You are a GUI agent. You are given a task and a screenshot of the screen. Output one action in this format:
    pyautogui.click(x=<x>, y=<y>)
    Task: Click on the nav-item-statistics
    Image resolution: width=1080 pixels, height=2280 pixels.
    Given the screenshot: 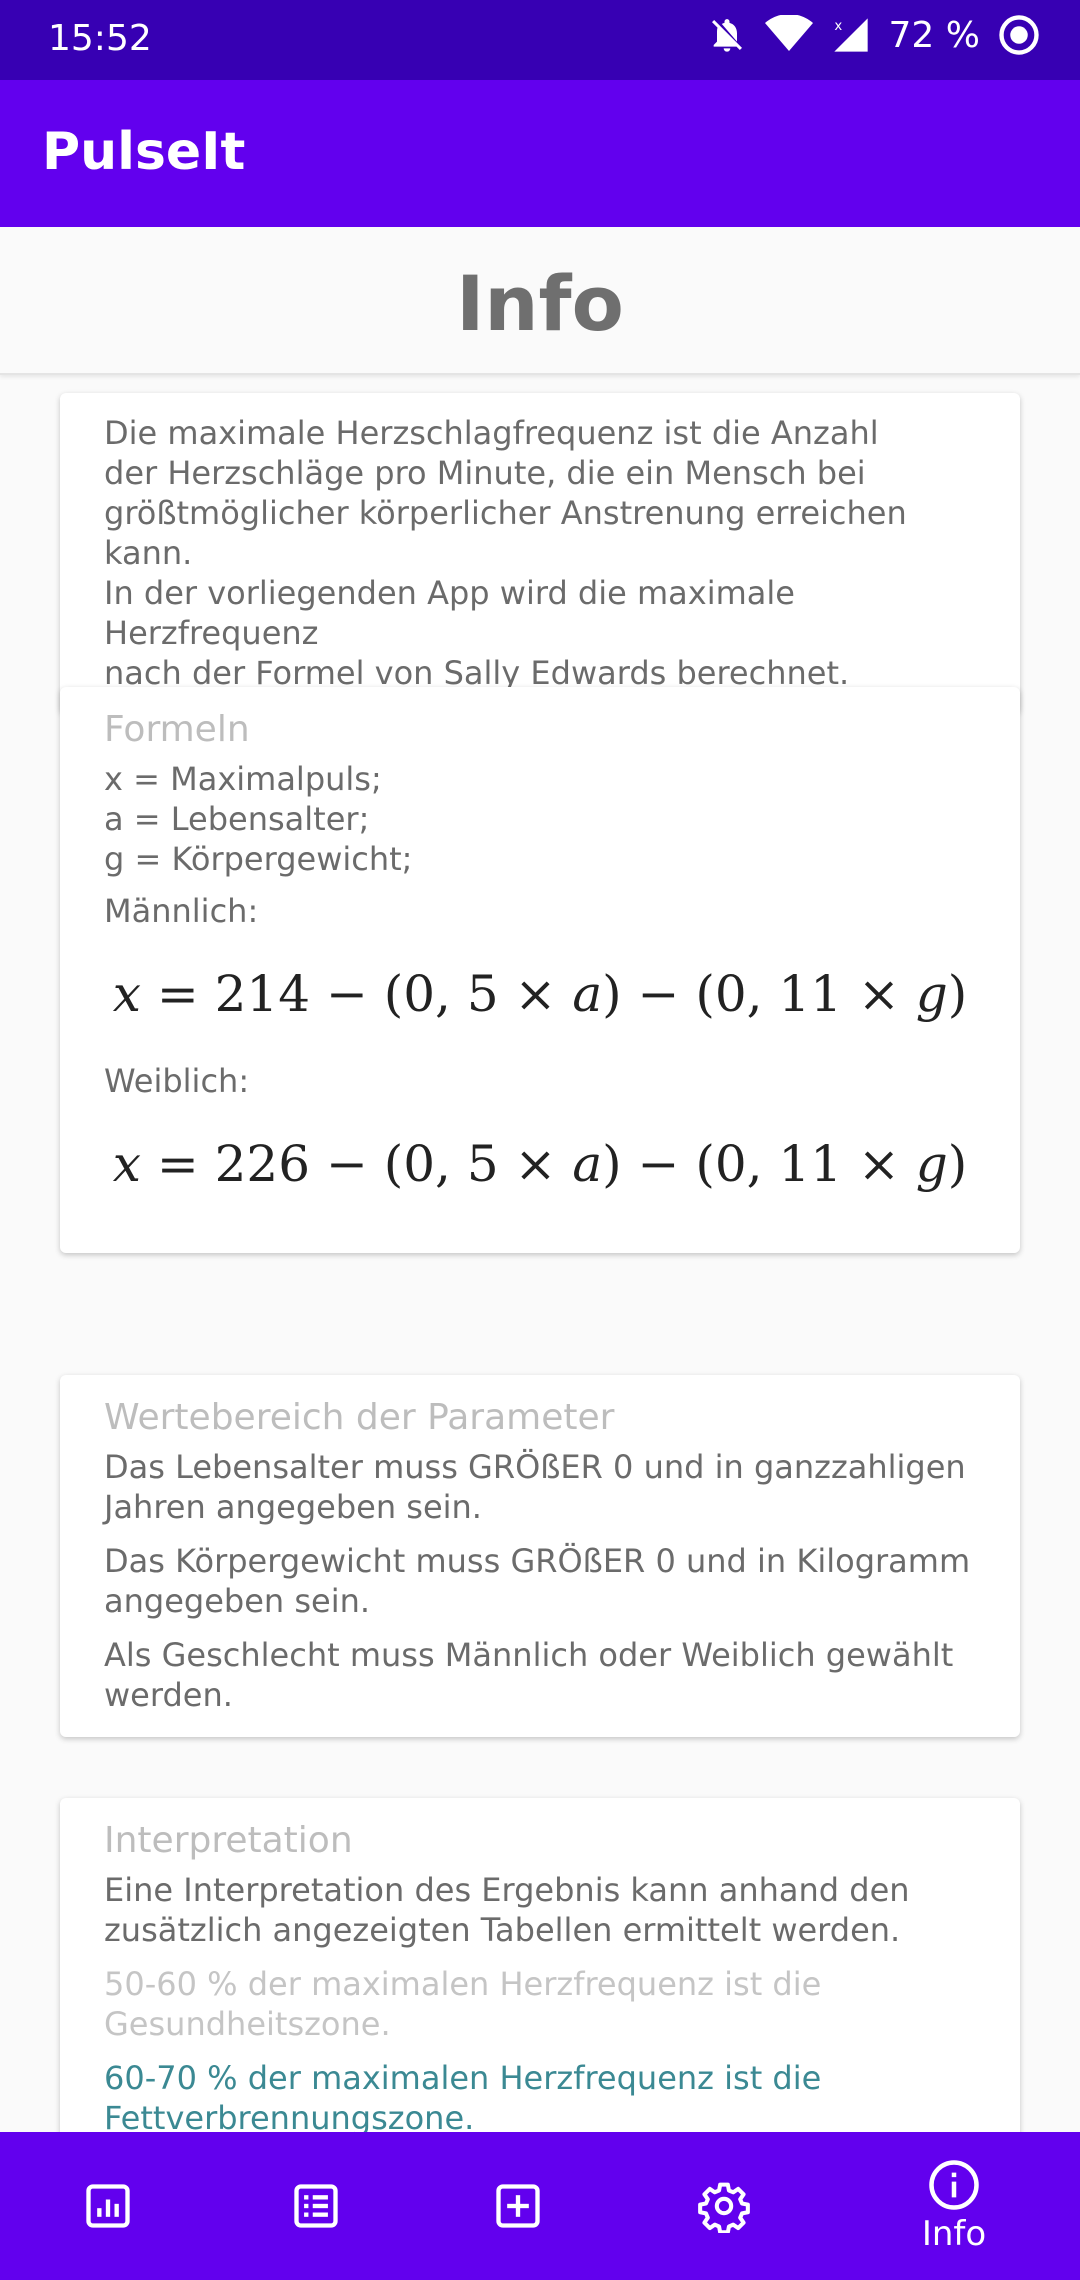 What is the action you would take?
    pyautogui.click(x=108, y=2206)
    